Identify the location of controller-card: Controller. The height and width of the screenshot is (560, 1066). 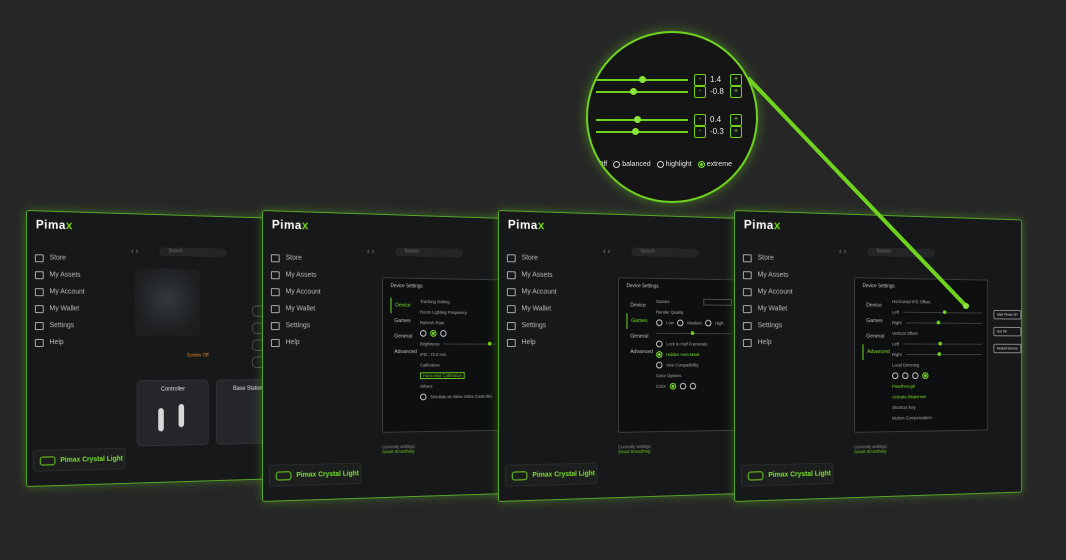
(173, 413).